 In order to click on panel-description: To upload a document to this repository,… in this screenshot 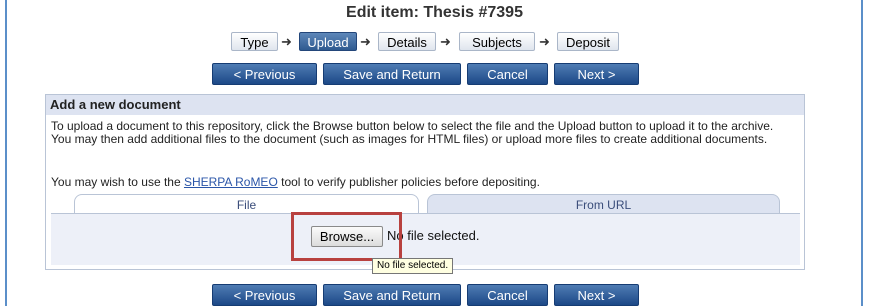, I will do `click(412, 132)`.